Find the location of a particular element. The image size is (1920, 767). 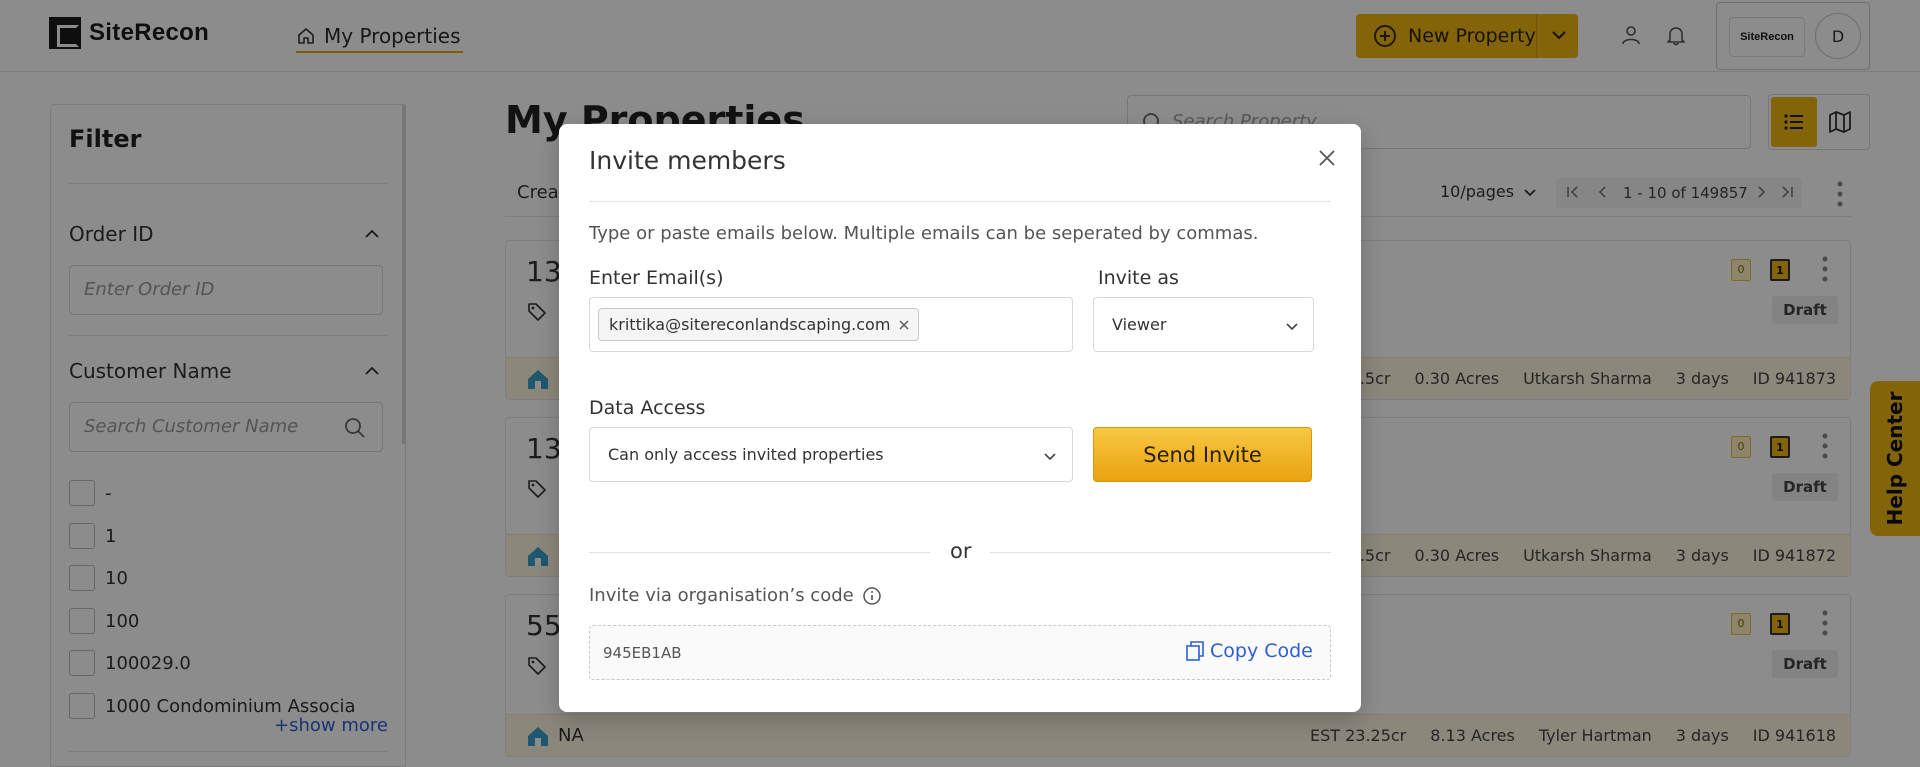

copy-code-button: Copy Code is located at coordinates (1248, 651).